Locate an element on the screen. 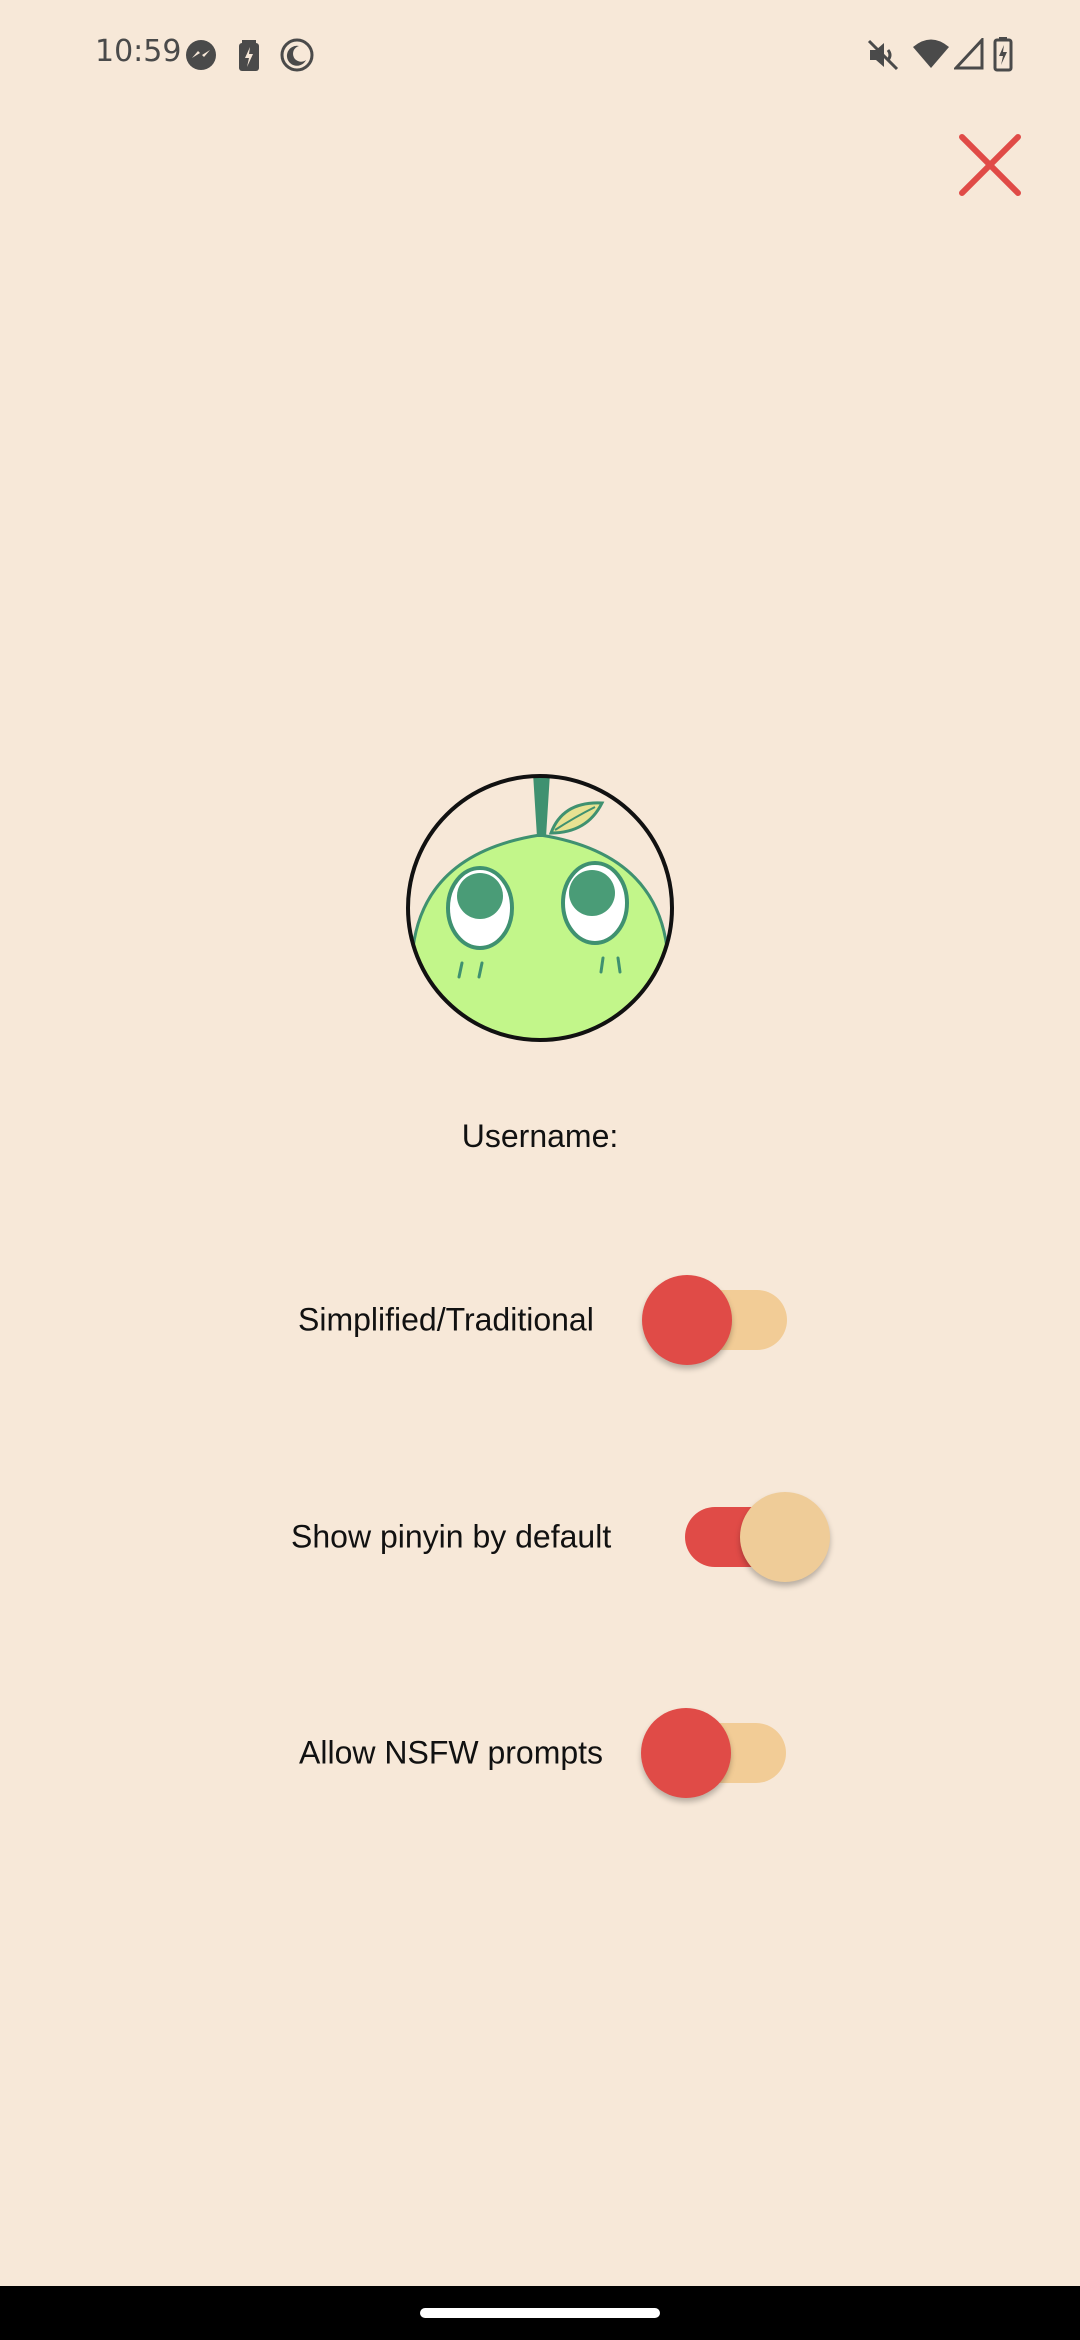 This screenshot has width=1080, height=2340. simplified-traditional-toggle is located at coordinates (722, 1320).